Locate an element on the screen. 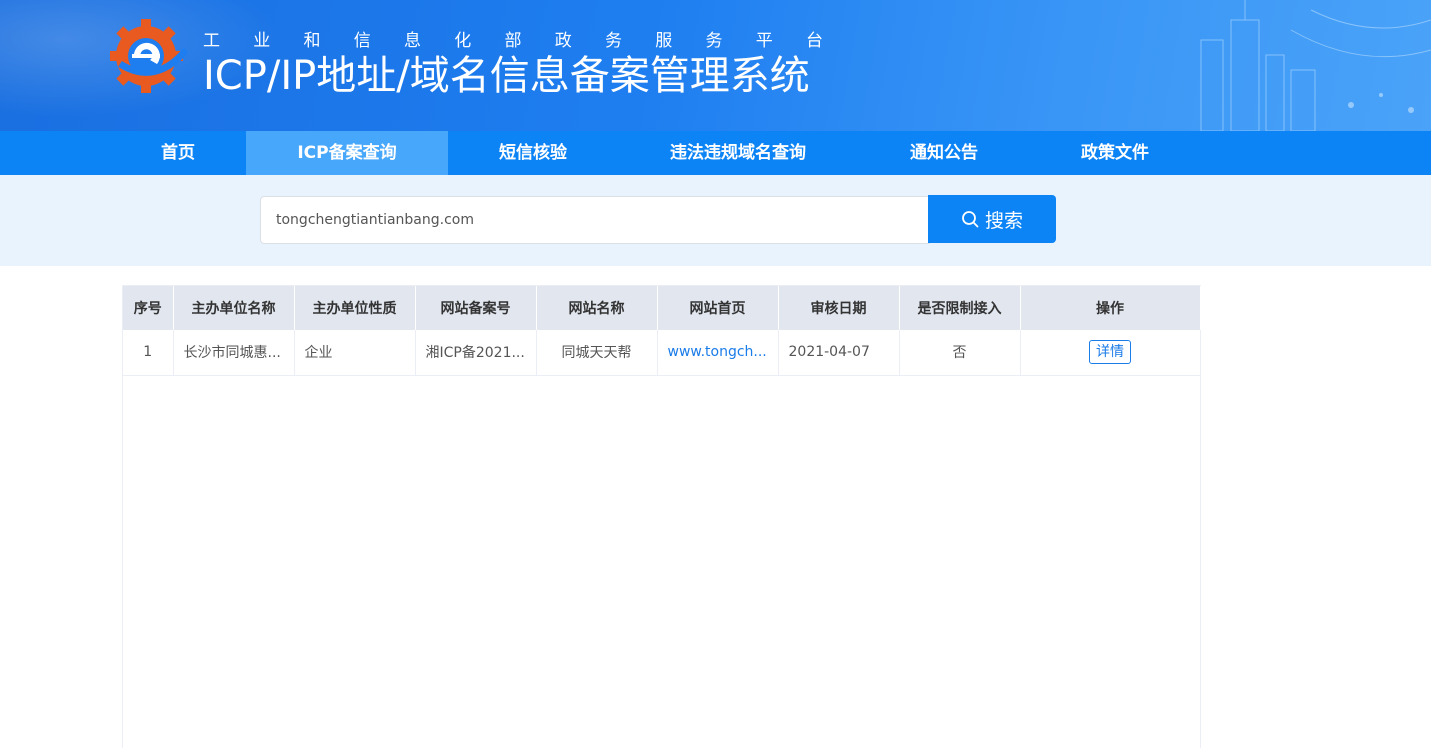 The image size is (1431, 748). column-header: 网站名称 is located at coordinates (597, 308).